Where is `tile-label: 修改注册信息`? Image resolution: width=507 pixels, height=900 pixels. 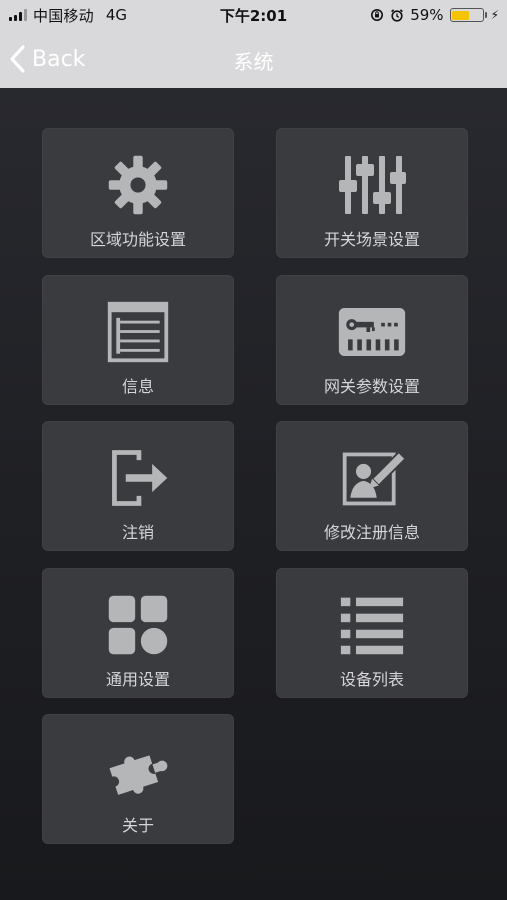
tile-label: 修改注册信息 is located at coordinates (371, 532).